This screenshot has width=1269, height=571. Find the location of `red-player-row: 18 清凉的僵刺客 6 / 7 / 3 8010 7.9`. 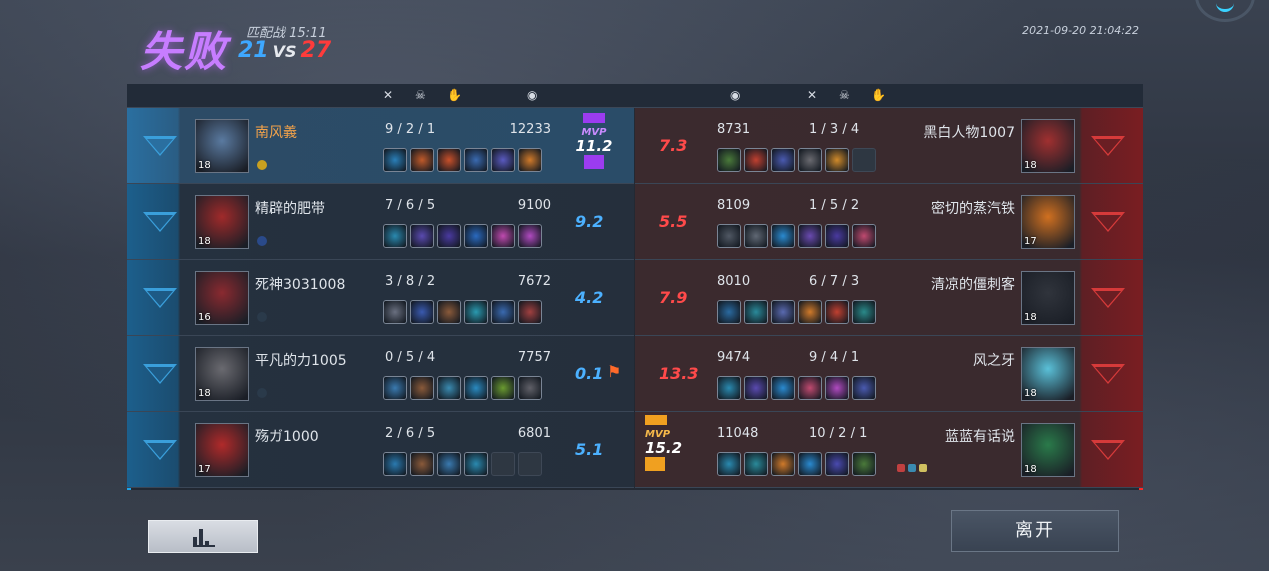

red-player-row: 18 清凉的僵刺客 6 / 7 / 3 8010 7.9 is located at coordinates (889, 298).